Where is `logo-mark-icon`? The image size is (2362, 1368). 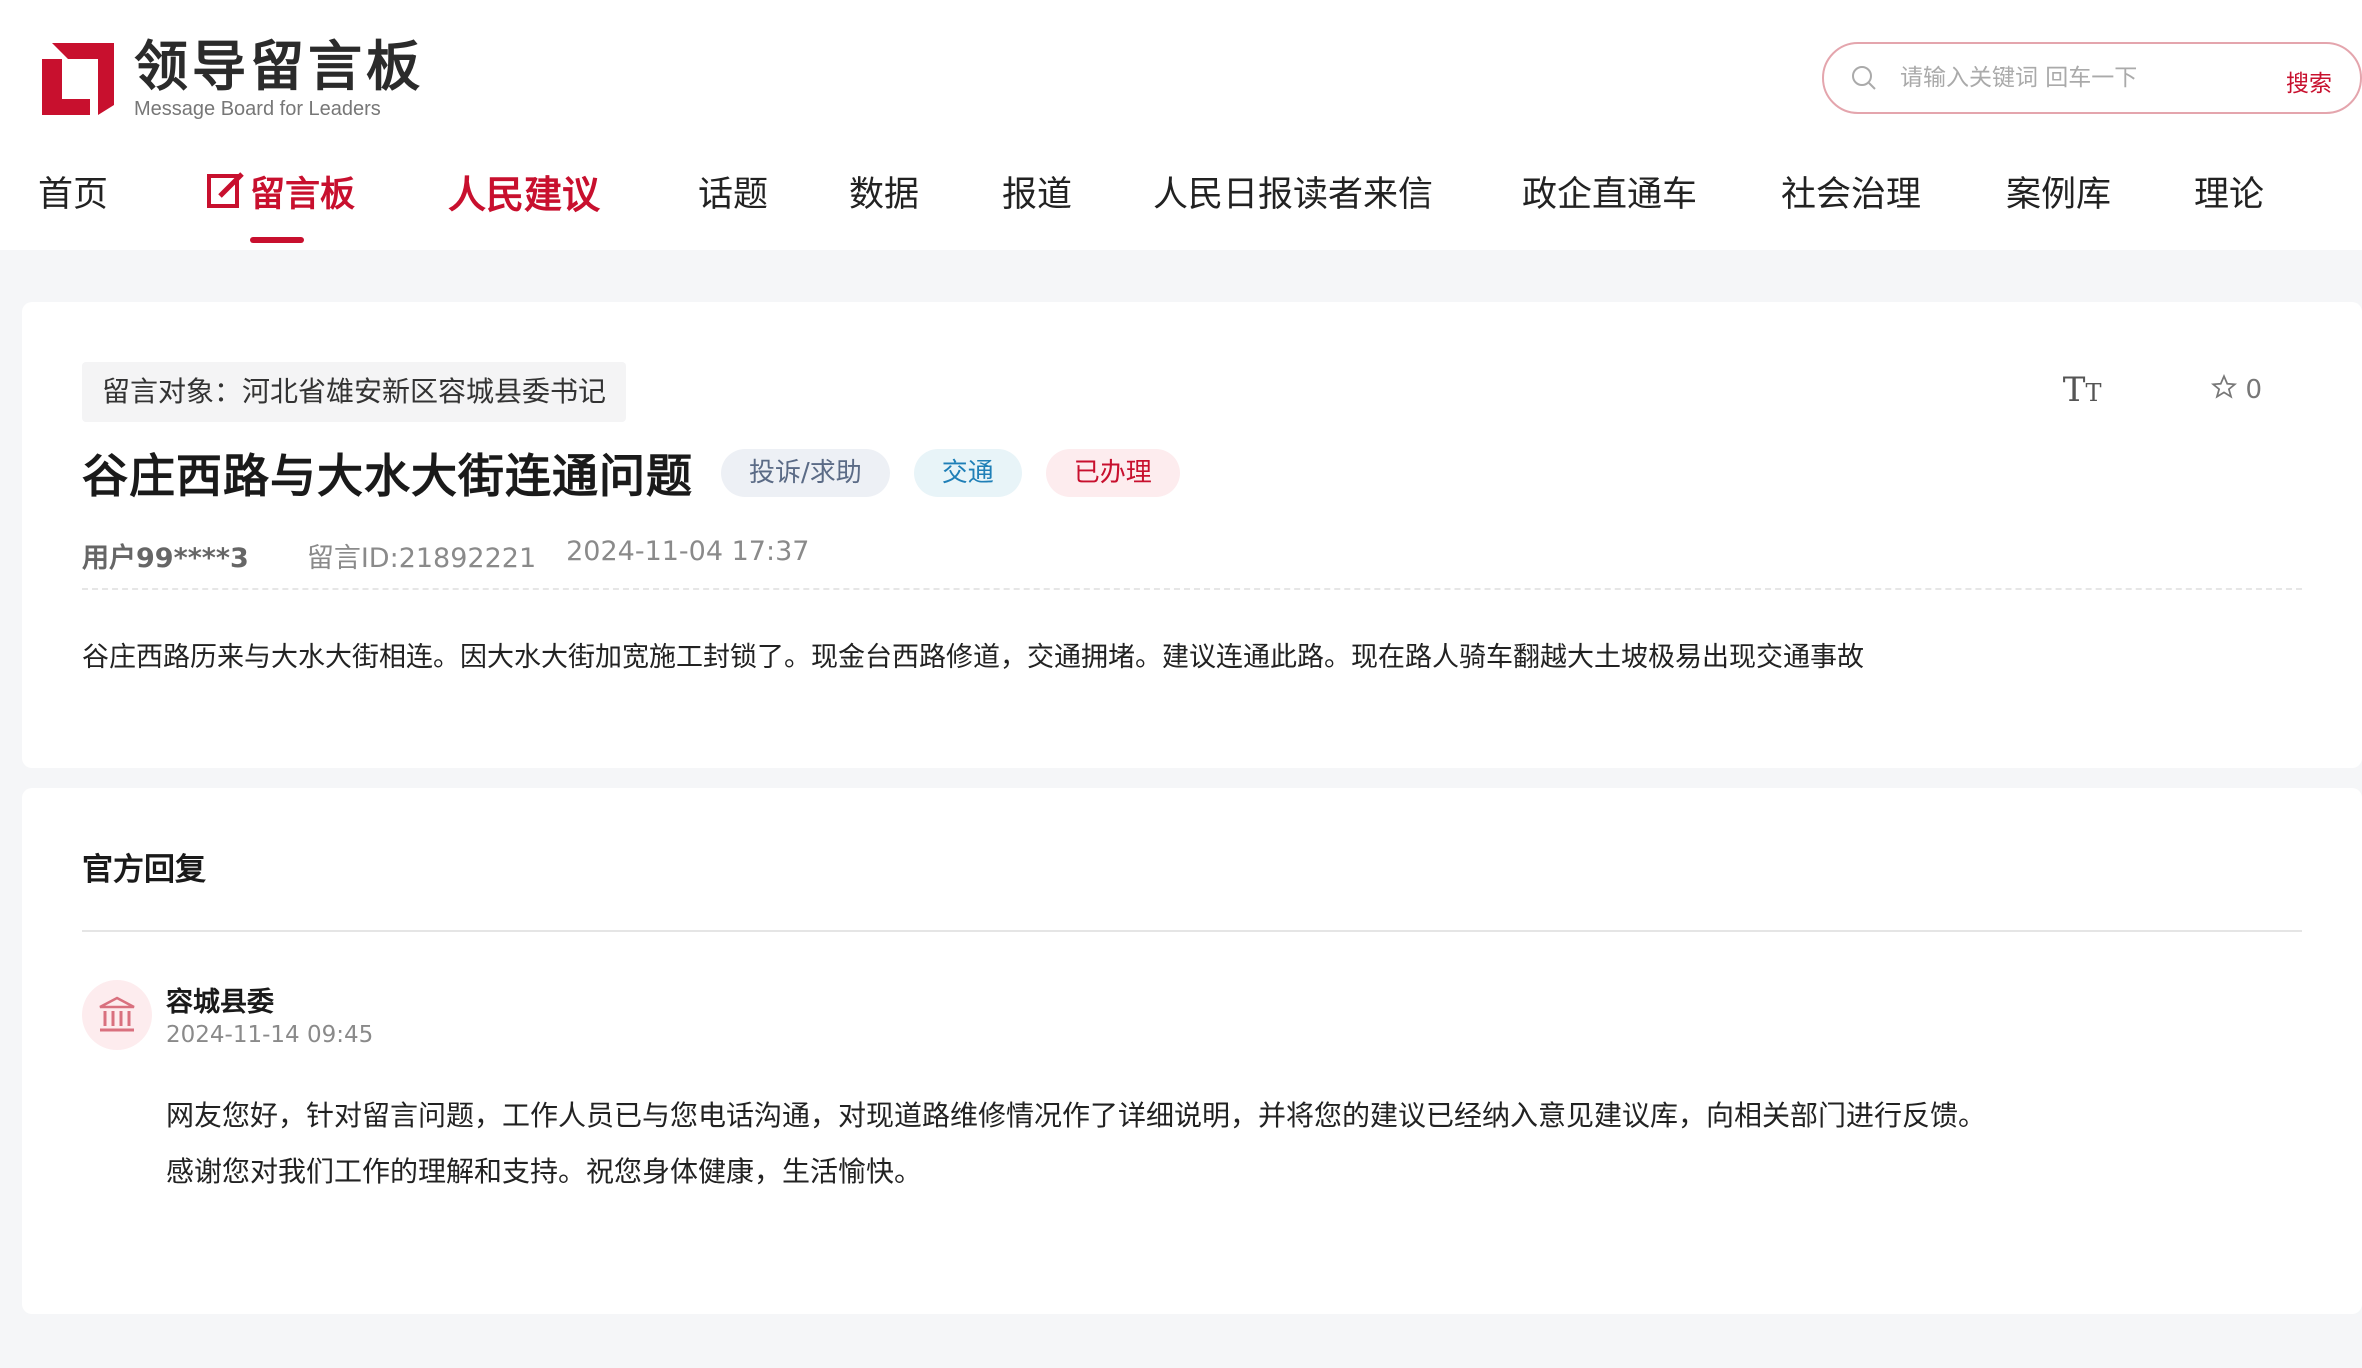 logo-mark-icon is located at coordinates (78, 79).